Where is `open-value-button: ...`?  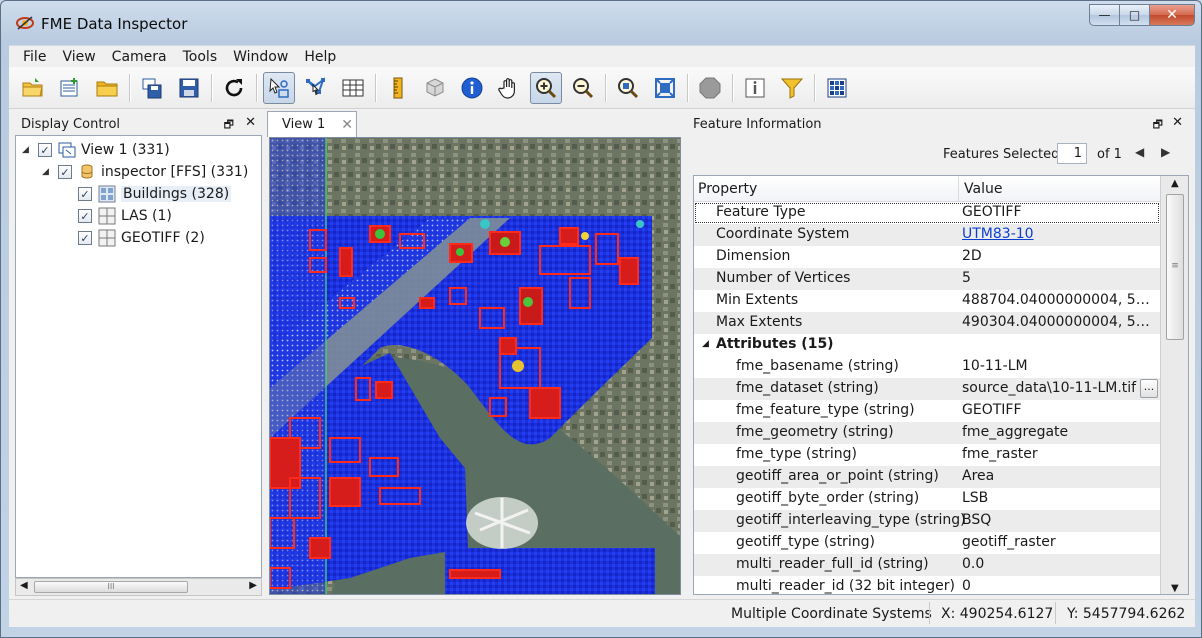 open-value-button: ... is located at coordinates (1149, 388).